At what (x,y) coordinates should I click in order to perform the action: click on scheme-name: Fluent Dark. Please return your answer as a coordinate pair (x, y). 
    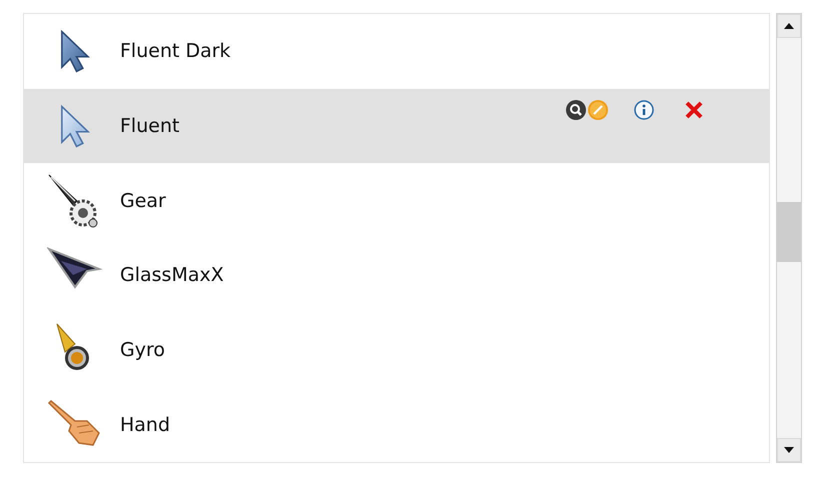
    Looking at the image, I should click on (175, 51).